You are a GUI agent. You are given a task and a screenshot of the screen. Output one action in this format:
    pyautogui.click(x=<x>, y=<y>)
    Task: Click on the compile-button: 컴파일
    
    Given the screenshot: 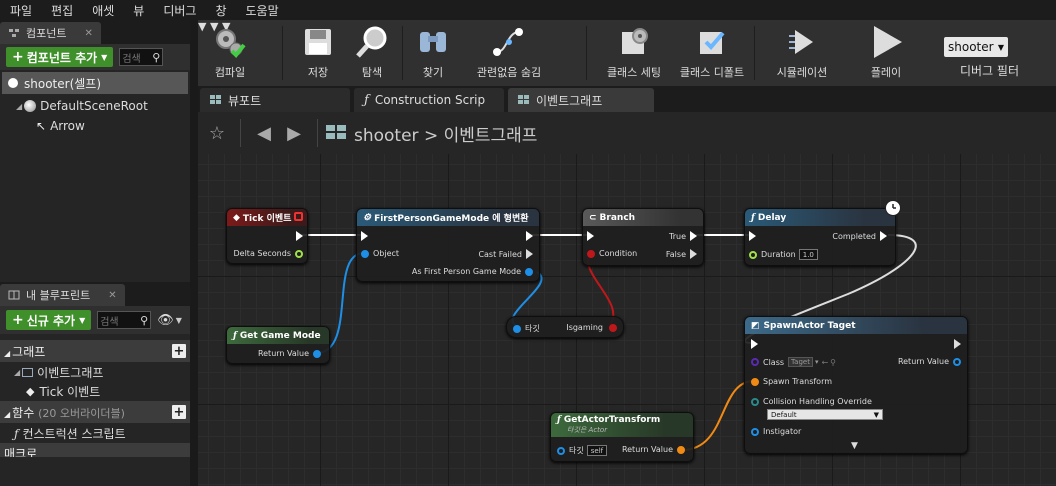 What is the action you would take?
    pyautogui.click(x=230, y=53)
    